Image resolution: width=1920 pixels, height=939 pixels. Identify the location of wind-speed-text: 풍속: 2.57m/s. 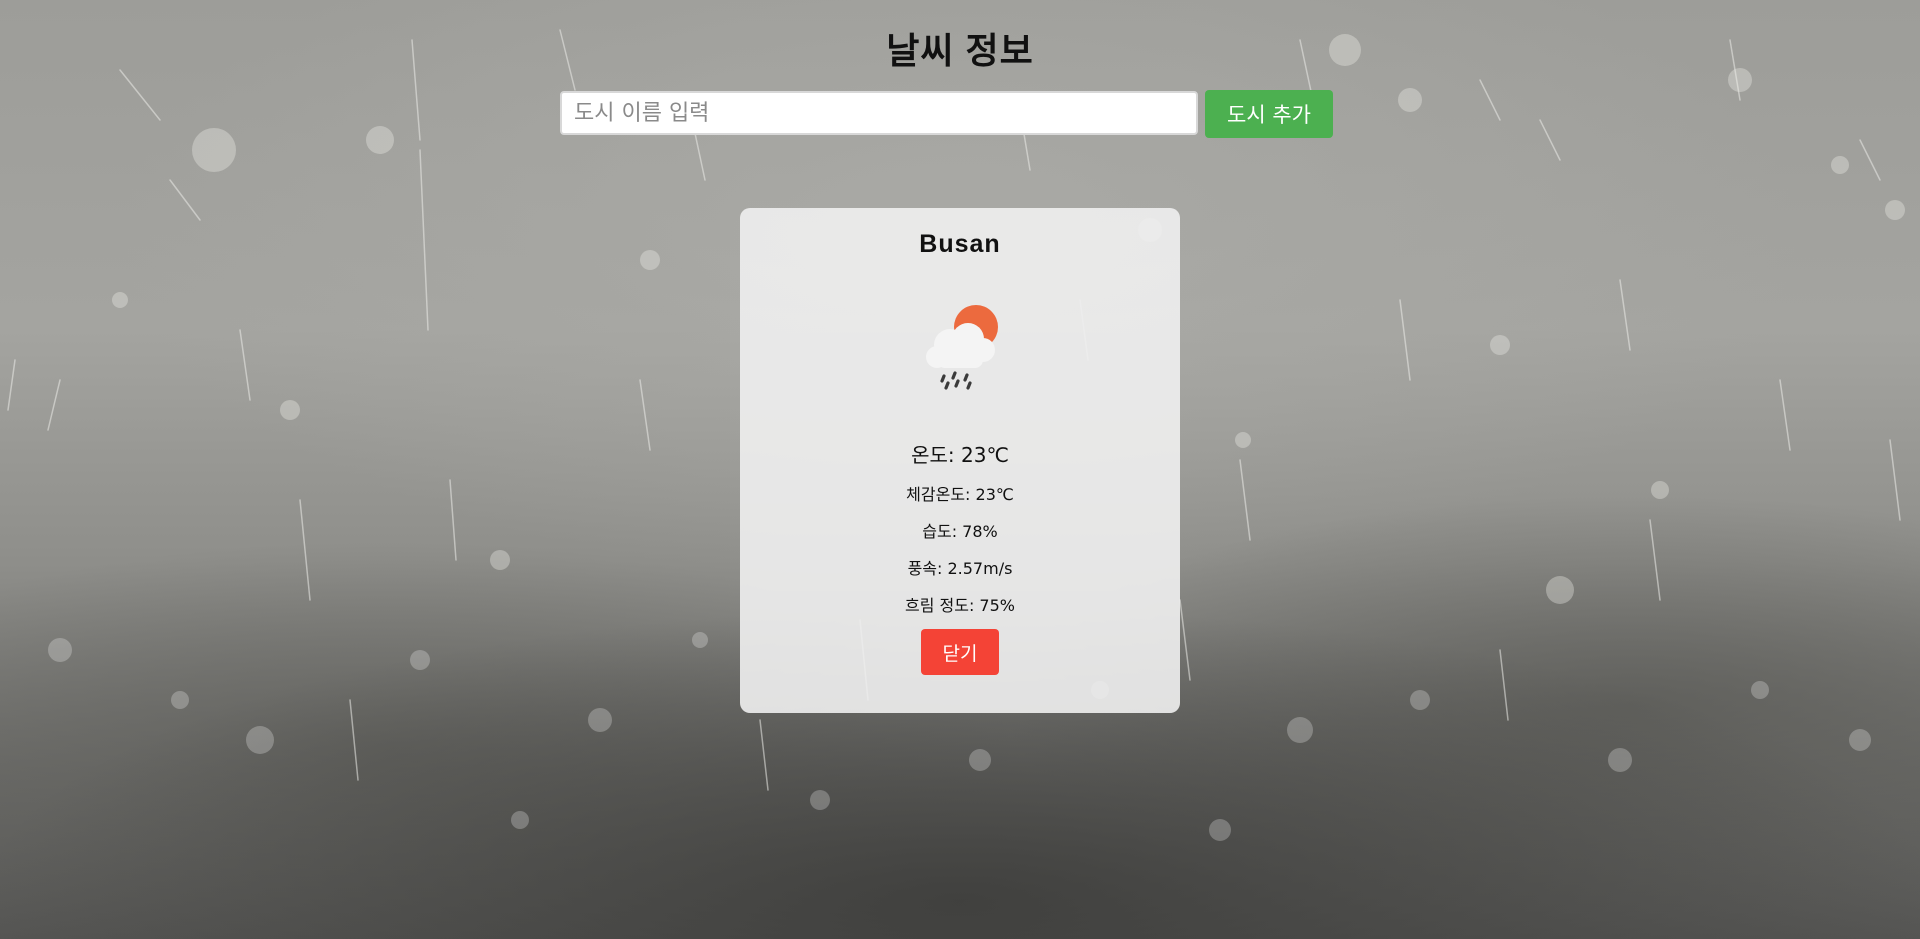
(960, 568).